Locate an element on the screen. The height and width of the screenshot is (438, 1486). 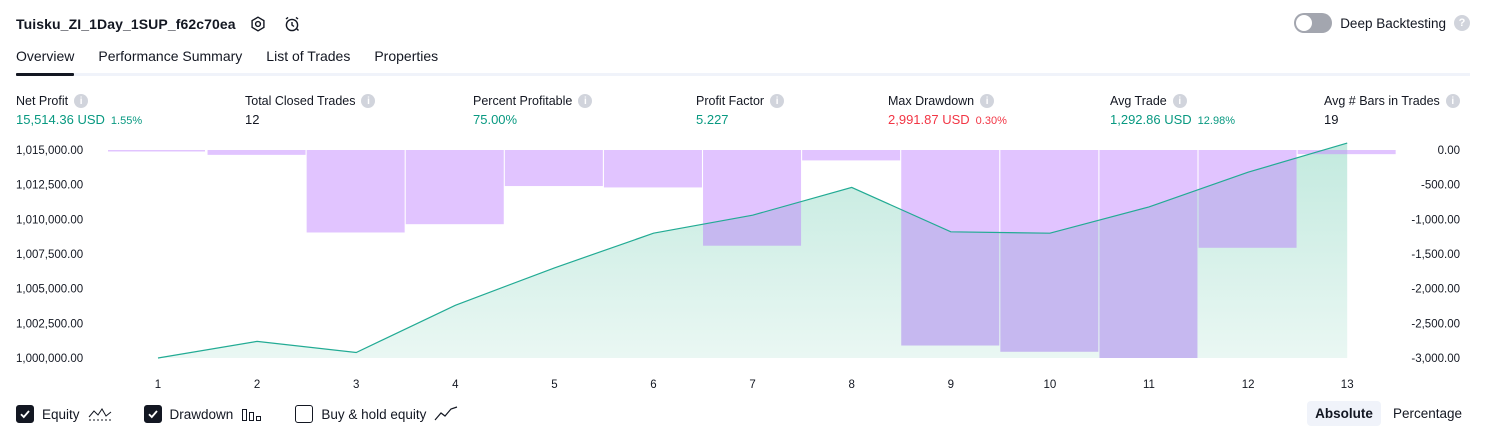
metric-label: Total Closed Trades is located at coordinates (300, 101).